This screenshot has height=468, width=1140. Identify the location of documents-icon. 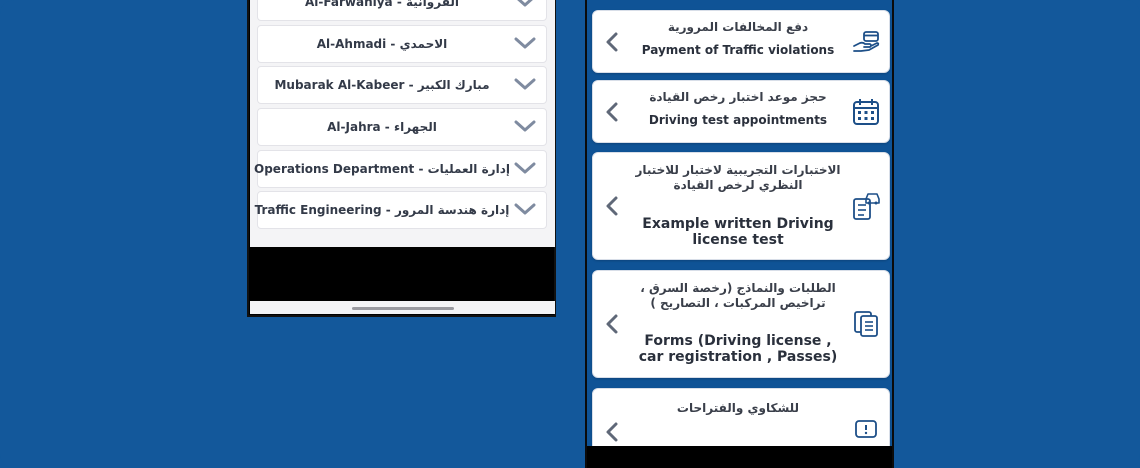
(866, 324).